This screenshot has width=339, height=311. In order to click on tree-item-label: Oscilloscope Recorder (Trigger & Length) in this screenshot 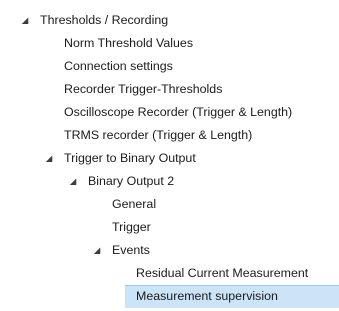, I will do `click(178, 112)`.